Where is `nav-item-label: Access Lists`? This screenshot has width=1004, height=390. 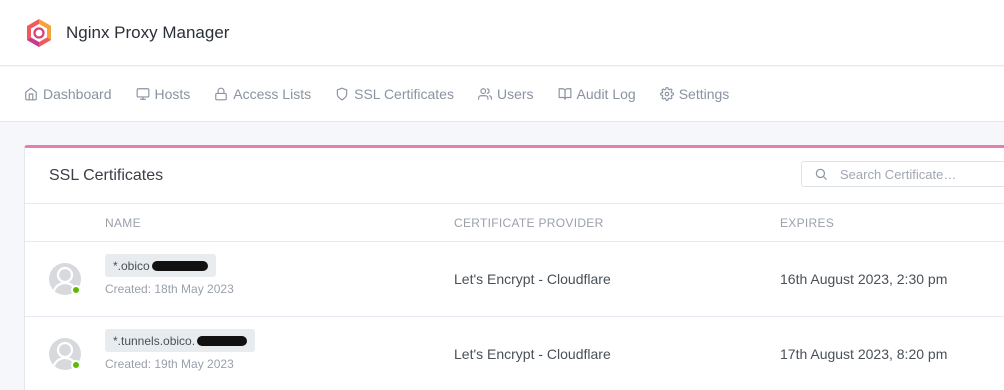 nav-item-label: Access Lists is located at coordinates (272, 94).